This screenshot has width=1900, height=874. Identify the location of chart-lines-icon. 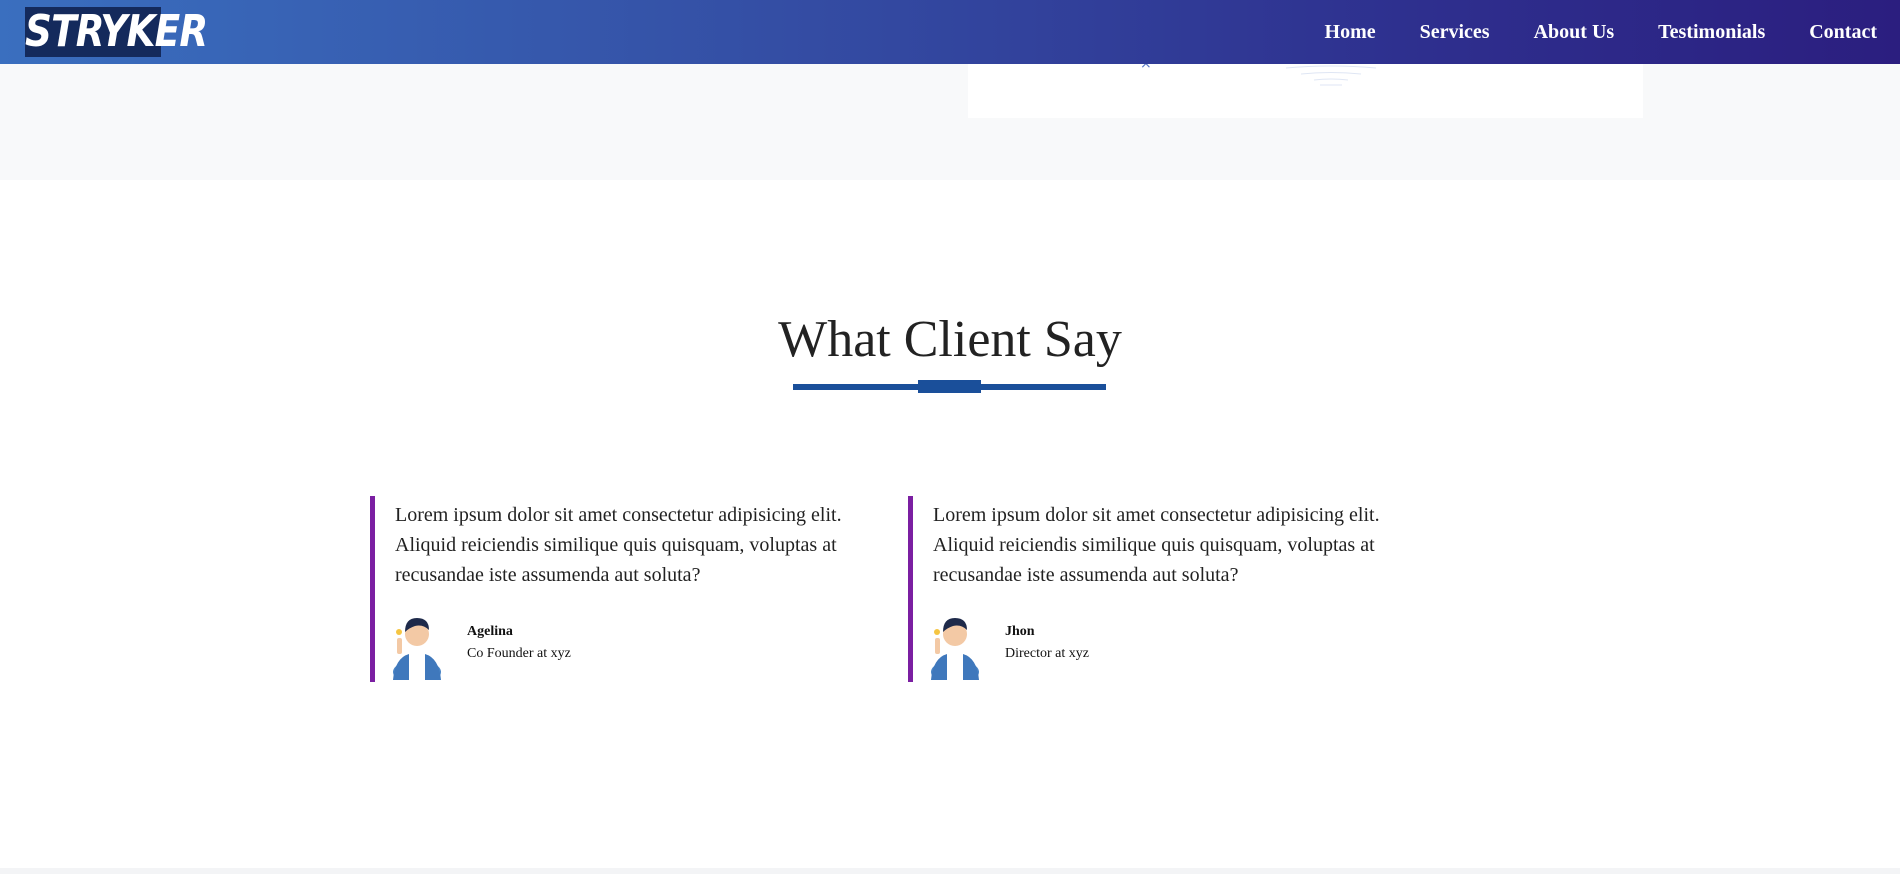
(1331, 73).